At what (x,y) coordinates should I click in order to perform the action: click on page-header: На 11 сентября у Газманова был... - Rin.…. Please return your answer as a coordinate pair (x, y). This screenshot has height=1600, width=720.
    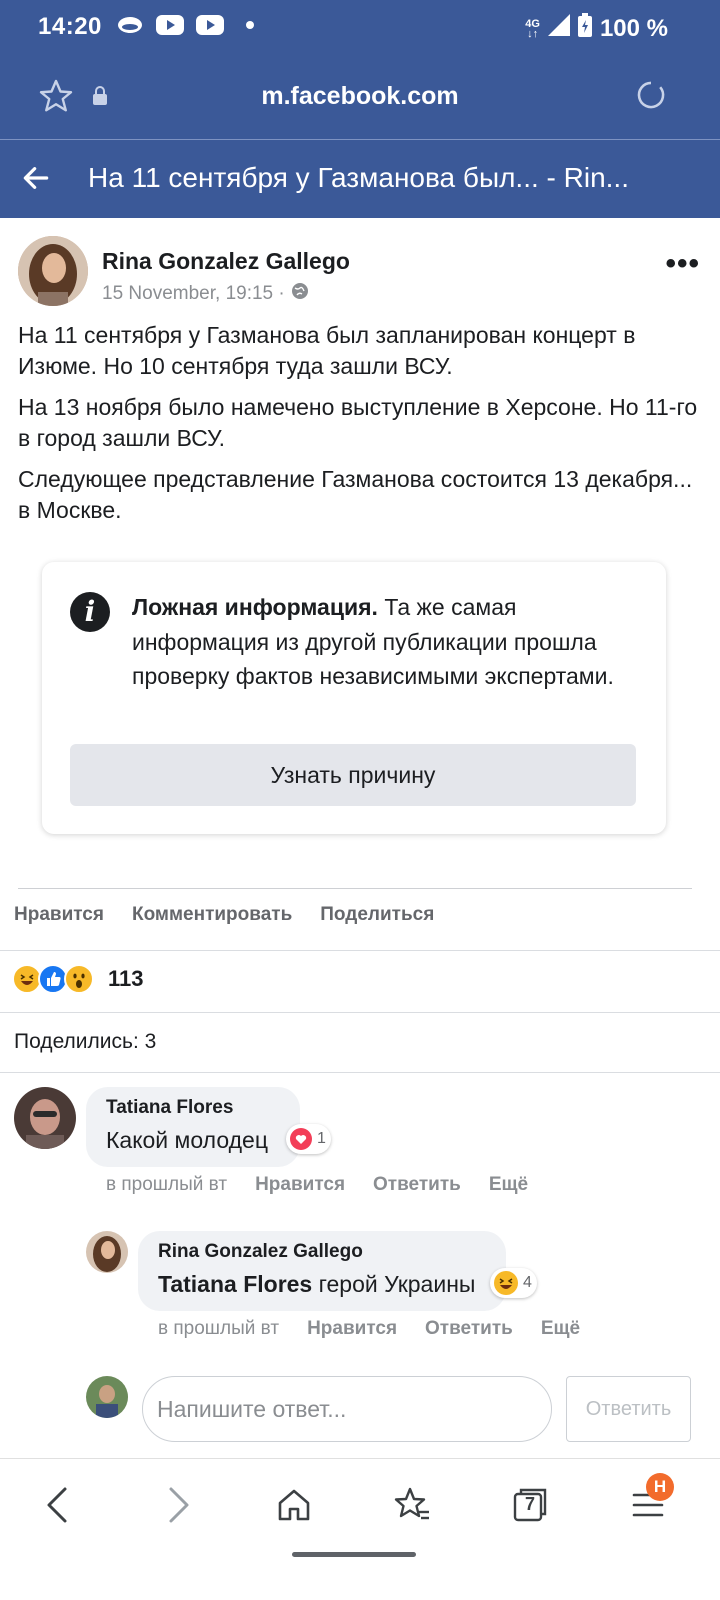
    Looking at the image, I should click on (360, 179).